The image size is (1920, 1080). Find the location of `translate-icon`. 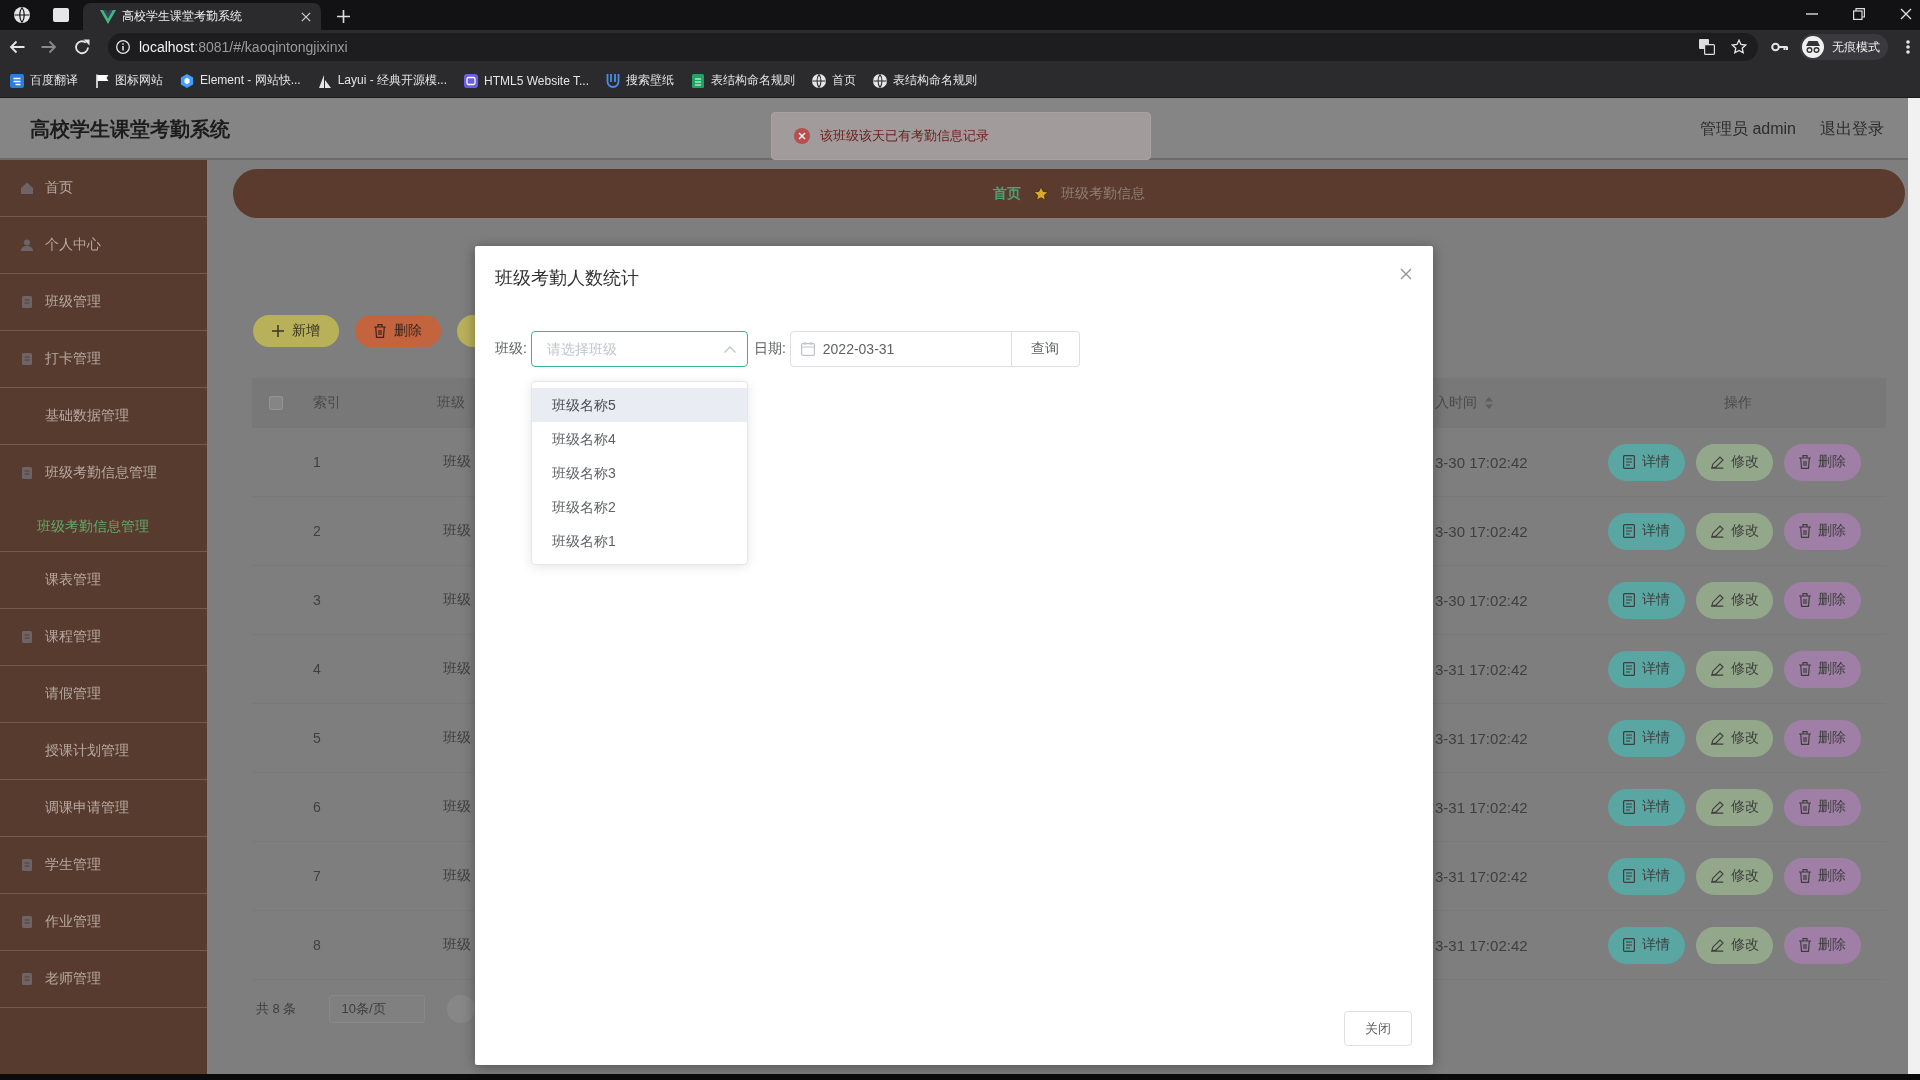

translate-icon is located at coordinates (1707, 47).